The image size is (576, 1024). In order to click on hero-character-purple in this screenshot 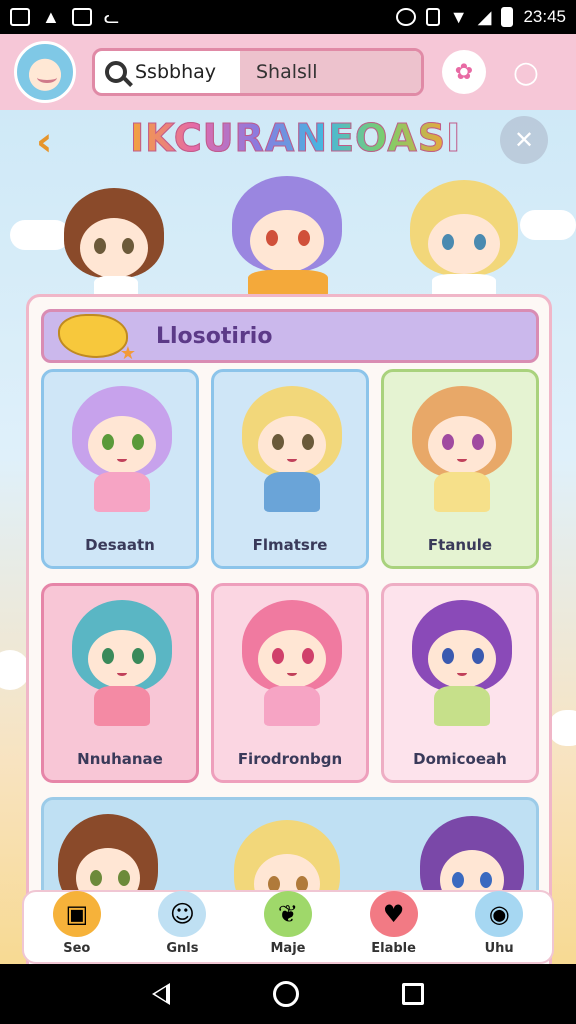, I will do `click(288, 236)`.